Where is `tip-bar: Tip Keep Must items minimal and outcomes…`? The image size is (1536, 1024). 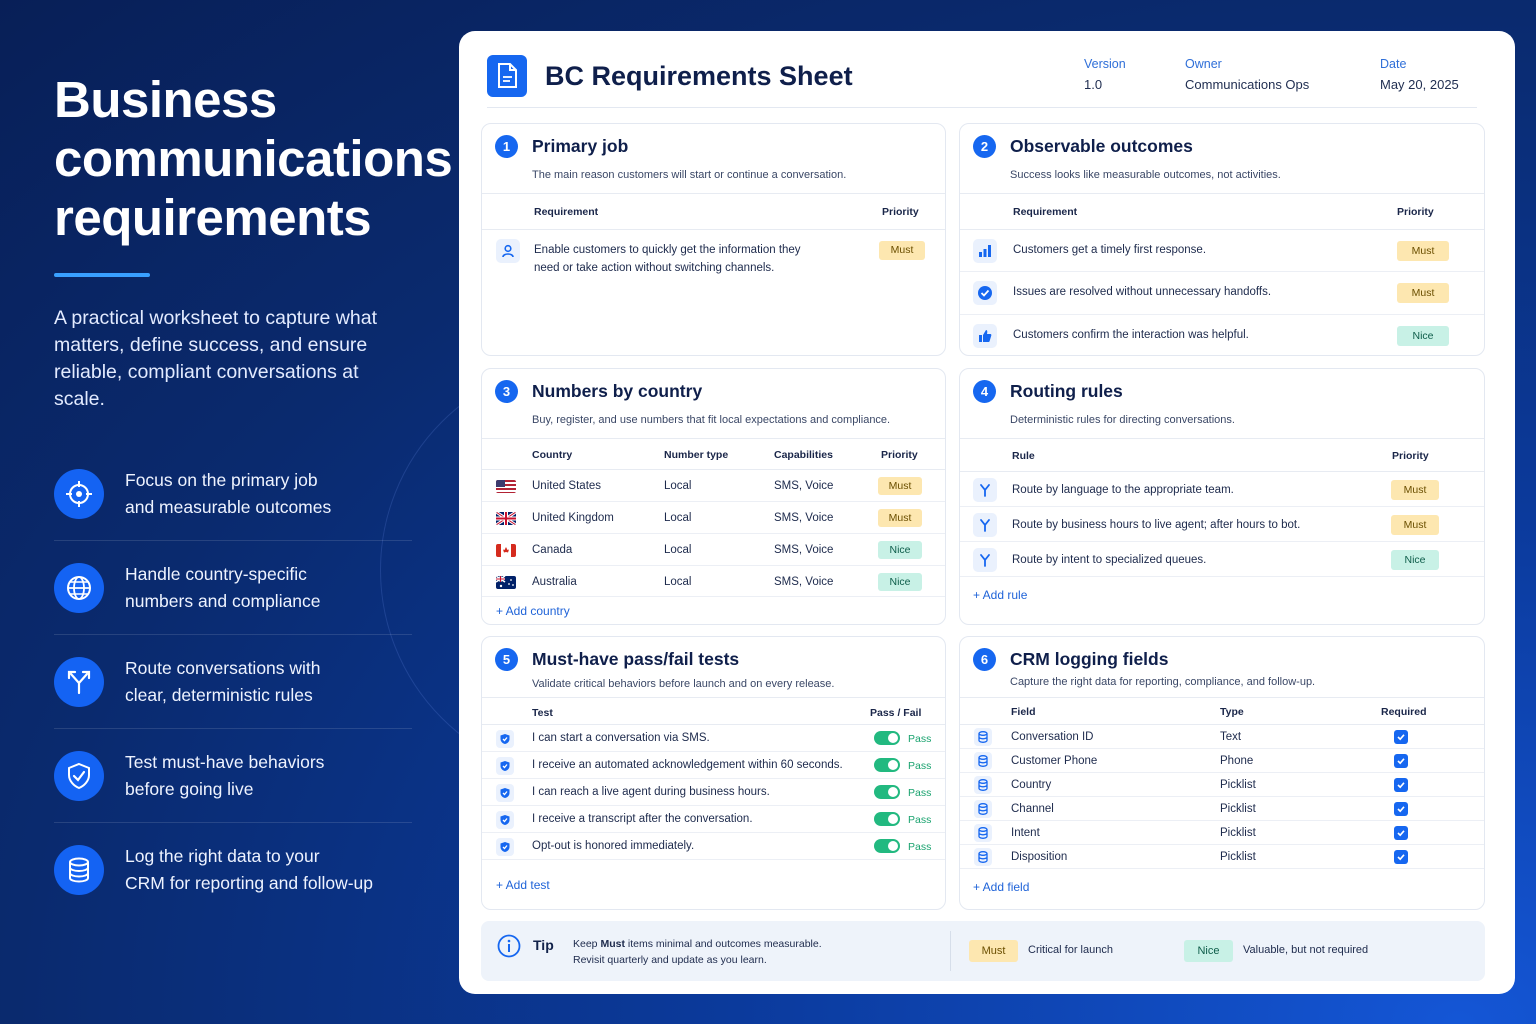
tip-bar: Tip Keep Must items minimal and outcomes… is located at coordinates (983, 951).